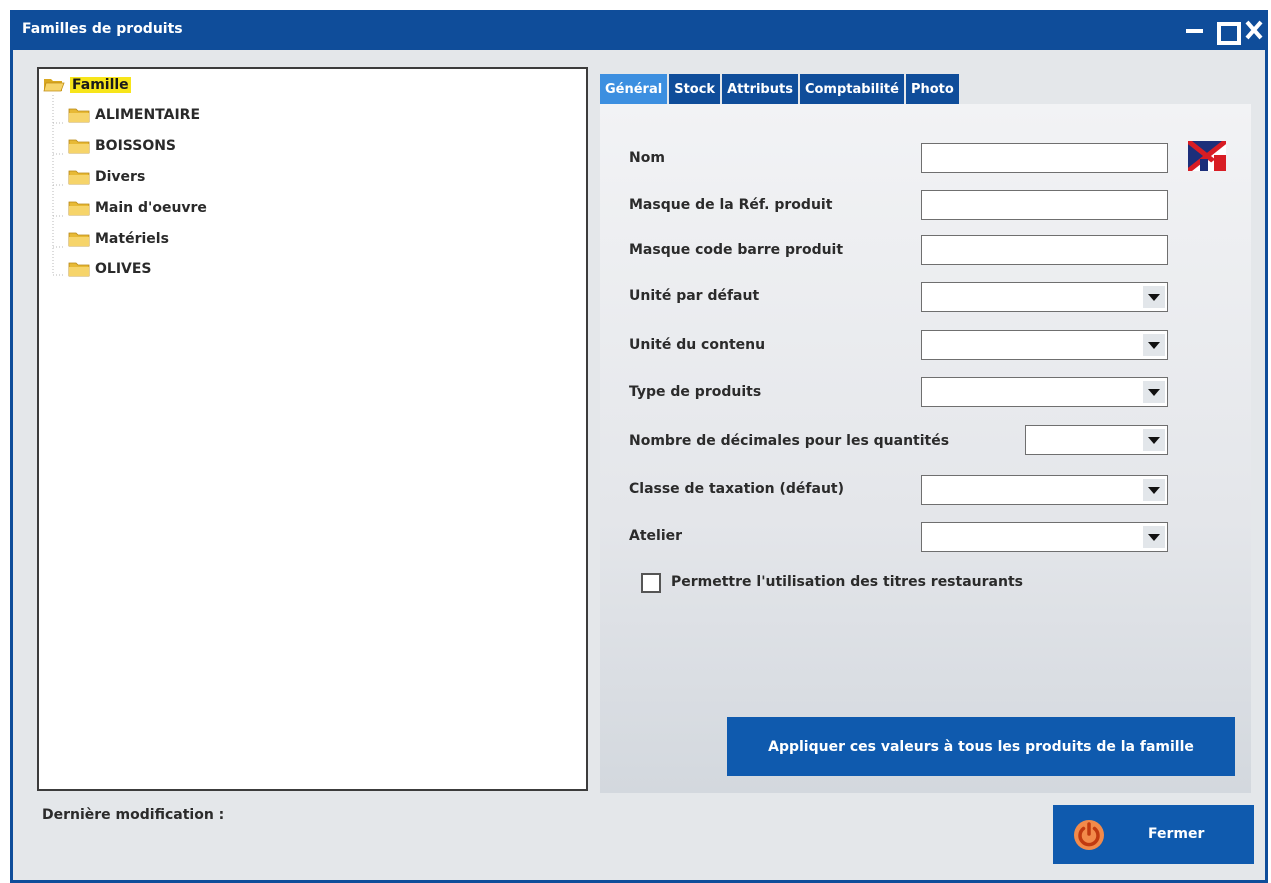 The image size is (1271, 883). Describe the element at coordinates (1207, 156) in the screenshot. I see `uk-france-flag-icon` at that location.